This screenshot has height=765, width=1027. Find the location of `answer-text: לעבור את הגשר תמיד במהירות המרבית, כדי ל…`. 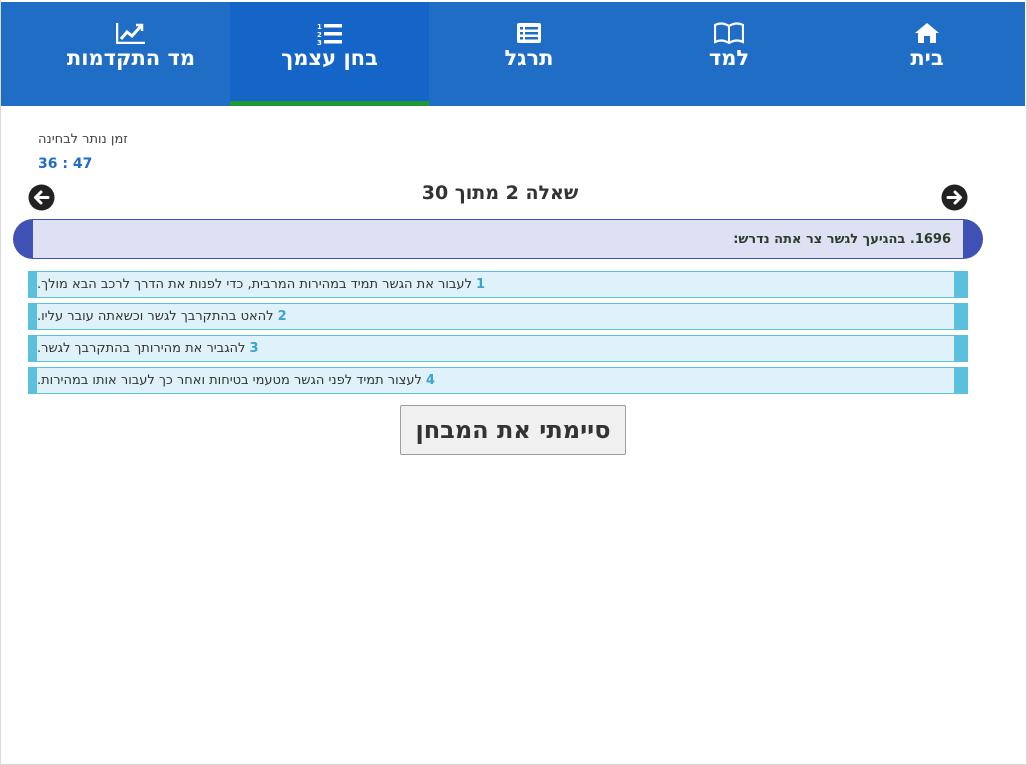

answer-text: לעבור את הגשר תמיד במהירות המרבית, כדי ל… is located at coordinates (254, 284).